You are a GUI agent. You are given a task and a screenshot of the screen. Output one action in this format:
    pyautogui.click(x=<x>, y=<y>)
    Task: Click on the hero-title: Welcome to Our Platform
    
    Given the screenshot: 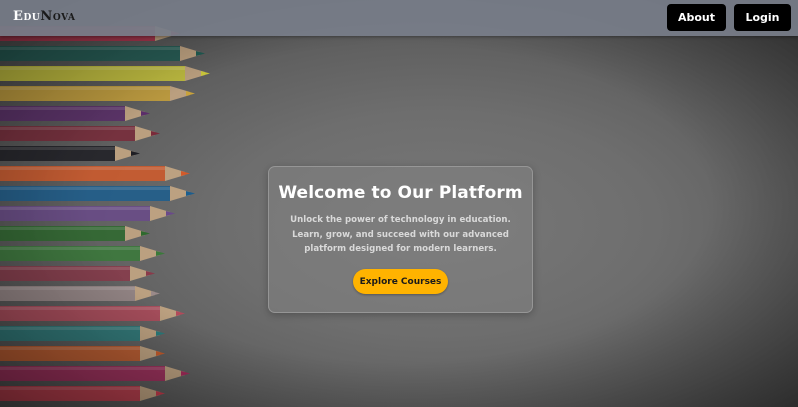 What is the action you would take?
    pyautogui.click(x=400, y=193)
    